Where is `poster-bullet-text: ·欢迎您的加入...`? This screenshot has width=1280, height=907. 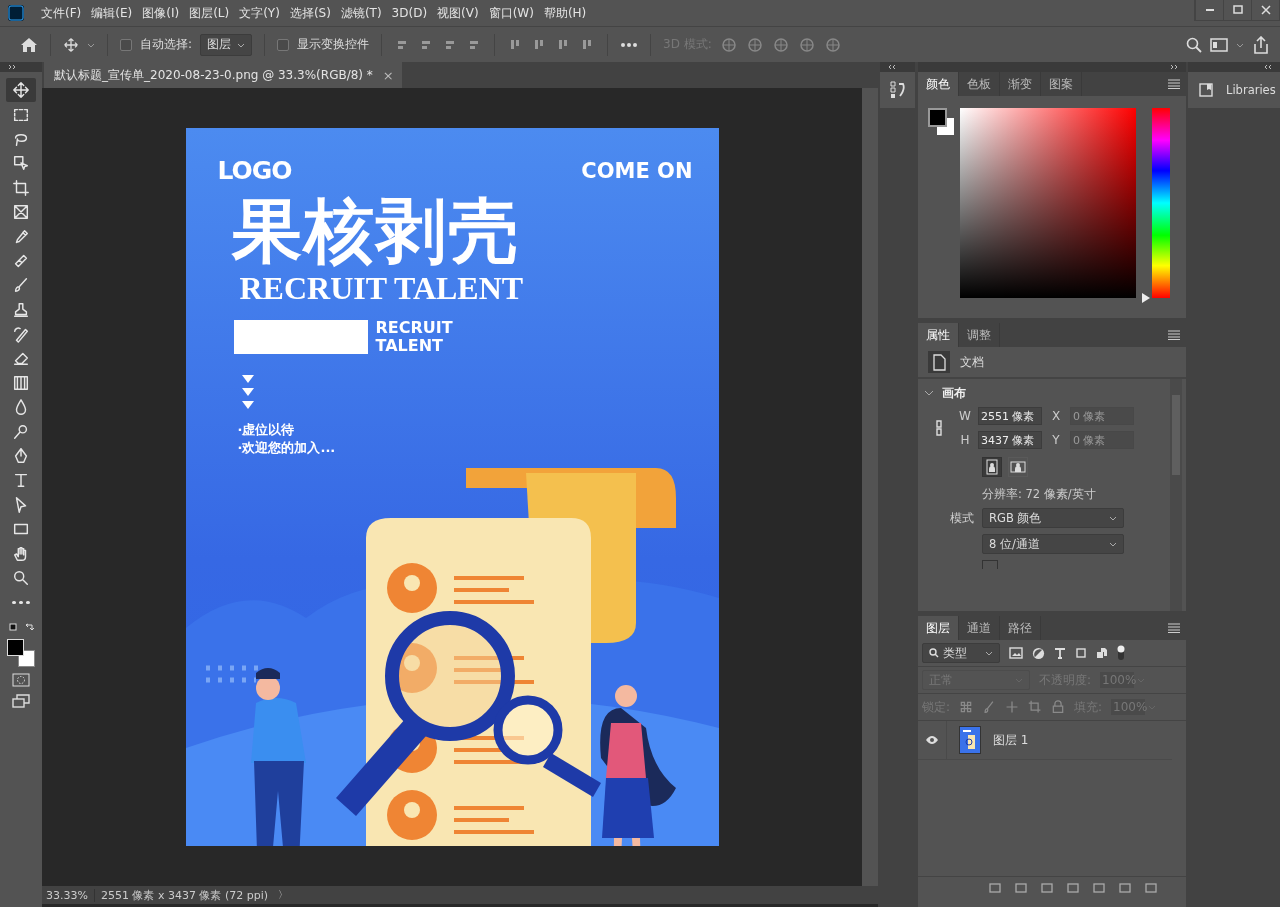 poster-bullet-text: ·欢迎您的加入... is located at coordinates (287, 448).